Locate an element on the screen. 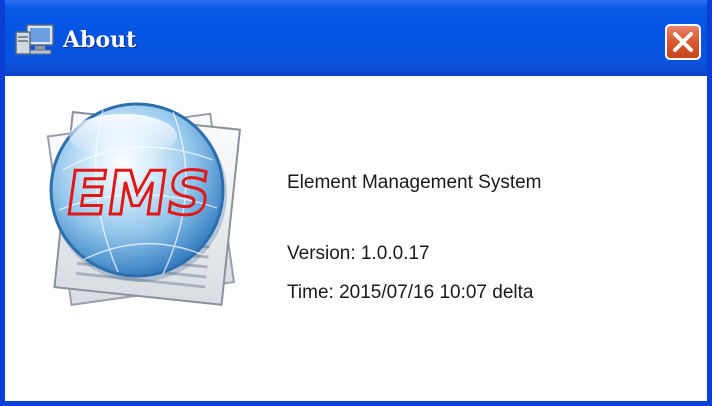 Image resolution: width=712 pixels, height=406 pixels. close-button is located at coordinates (683, 42).